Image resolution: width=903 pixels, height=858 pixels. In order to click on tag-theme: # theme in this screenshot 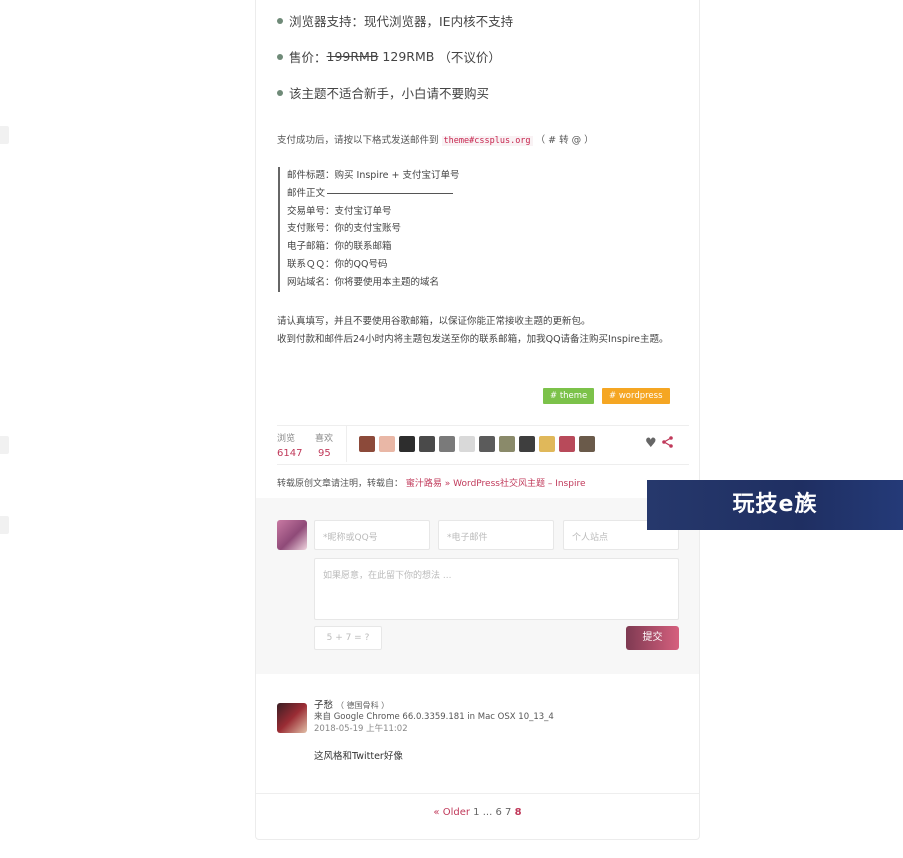, I will do `click(569, 396)`.